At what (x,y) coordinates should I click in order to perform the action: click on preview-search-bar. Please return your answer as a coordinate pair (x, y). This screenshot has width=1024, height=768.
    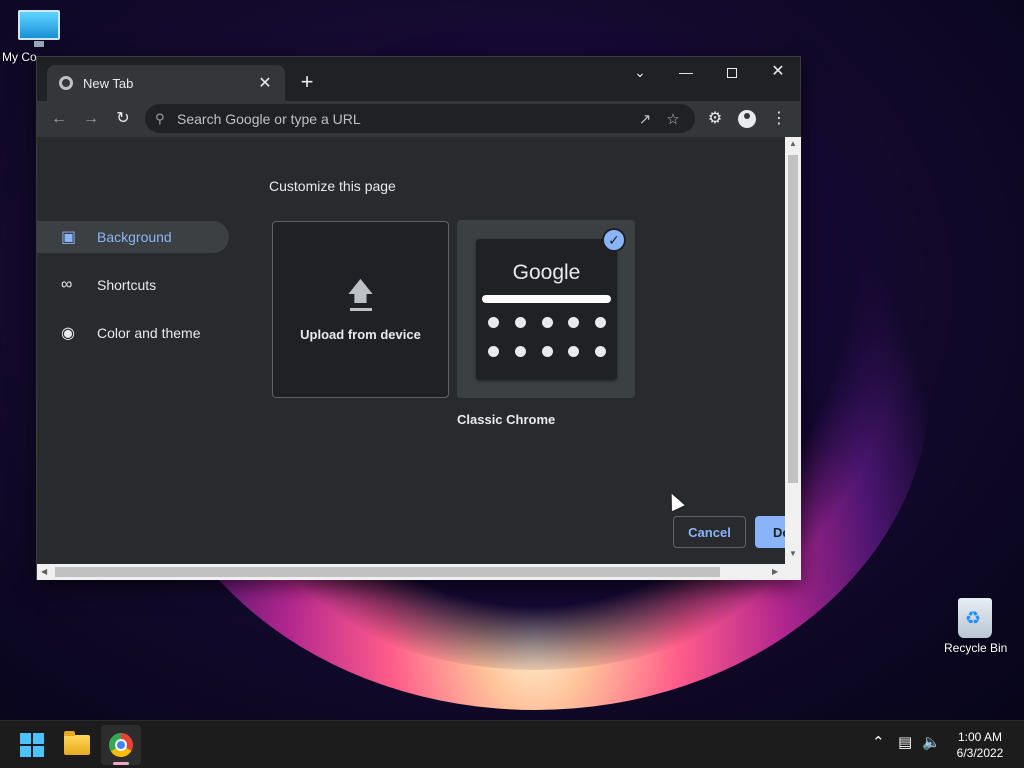
    Looking at the image, I should click on (546, 299).